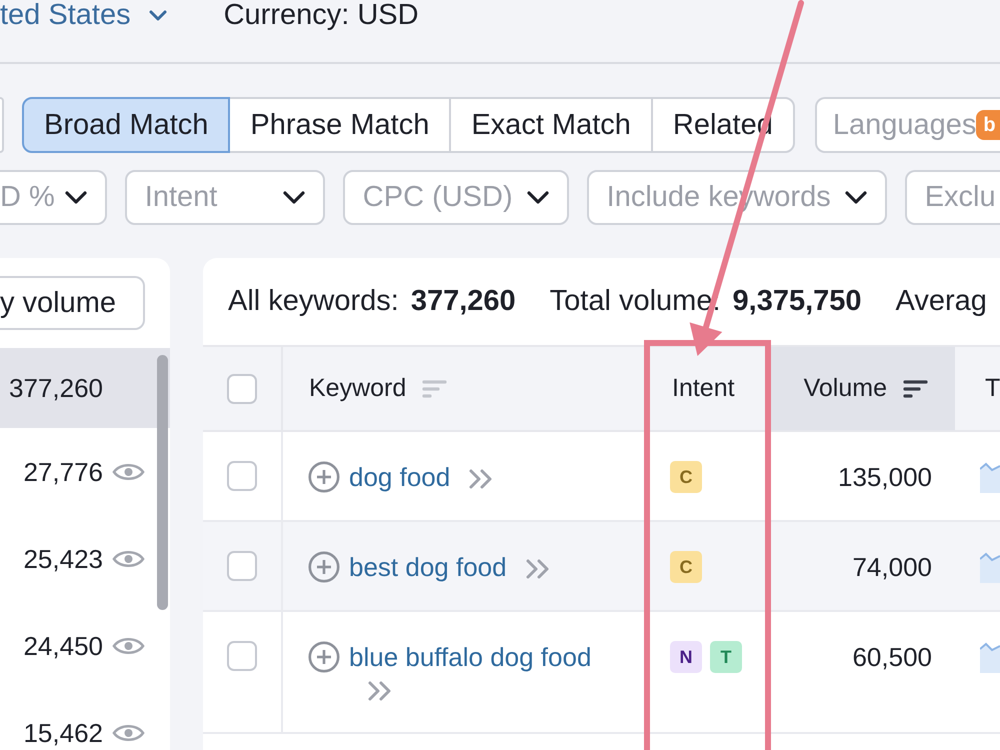  I want to click on keyword-link: dog food, so click(399, 477).